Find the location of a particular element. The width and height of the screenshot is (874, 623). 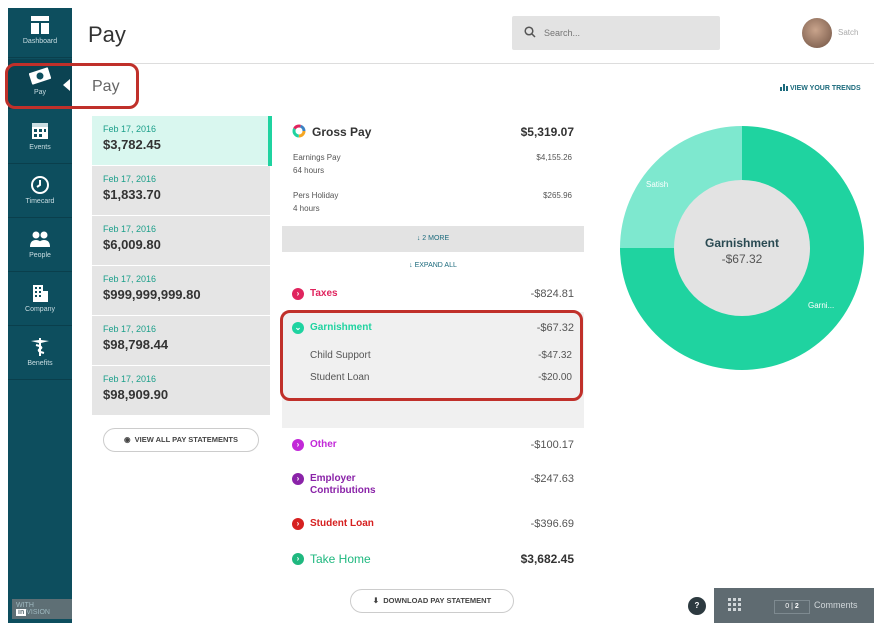

invision-badge: WITH in VISION is located at coordinates (42, 609).